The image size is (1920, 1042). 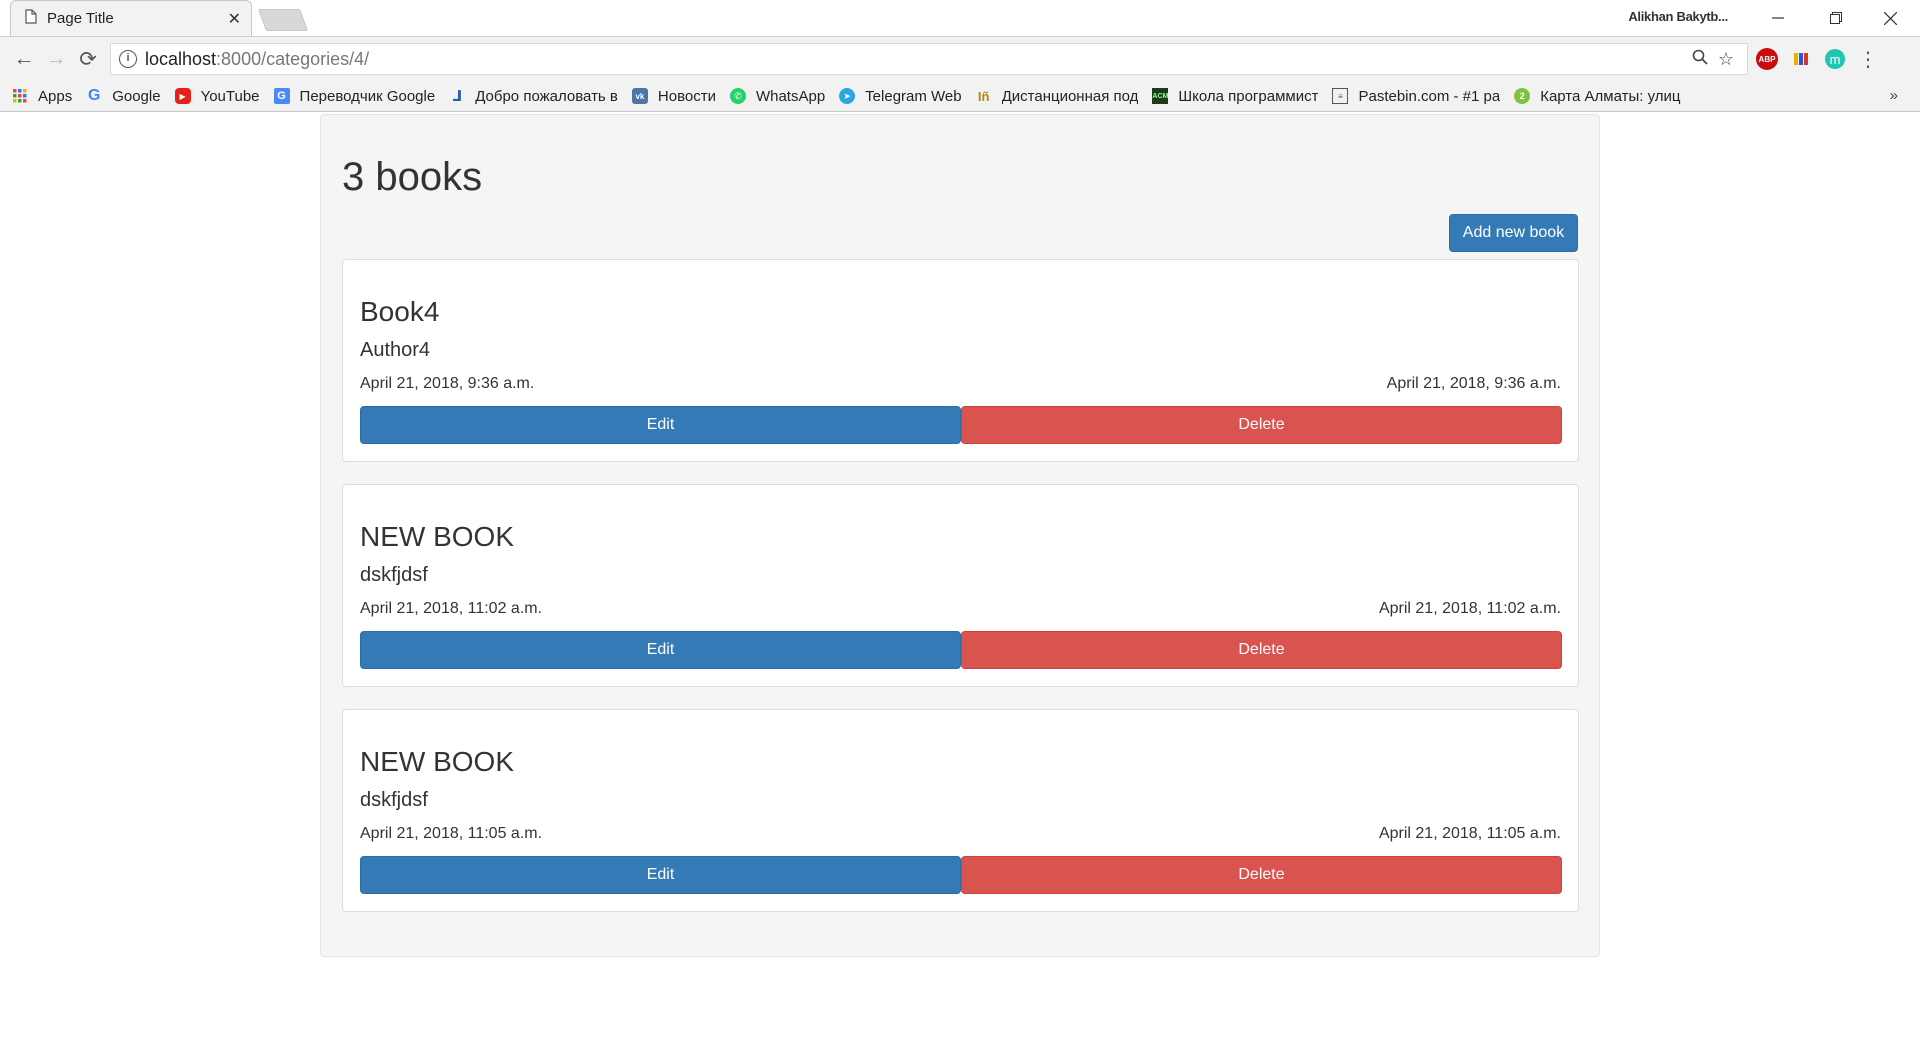 I want to click on bookmark-label: Карта Алматы: улиц, so click(x=1610, y=96).